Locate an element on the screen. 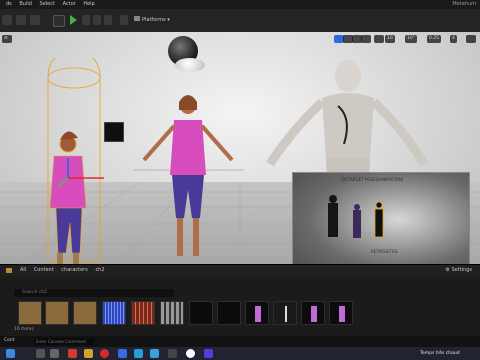 The image size is (480, 360). stop-icon is located at coordinates (97, 20).